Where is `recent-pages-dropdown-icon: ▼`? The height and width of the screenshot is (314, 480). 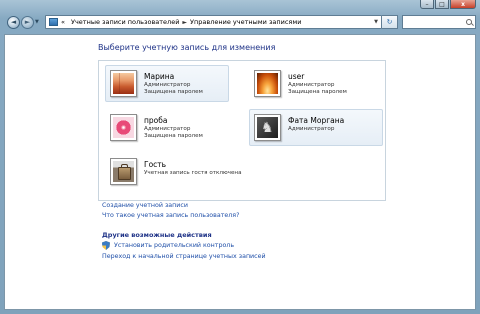 recent-pages-dropdown-icon: ▼ is located at coordinates (38, 22).